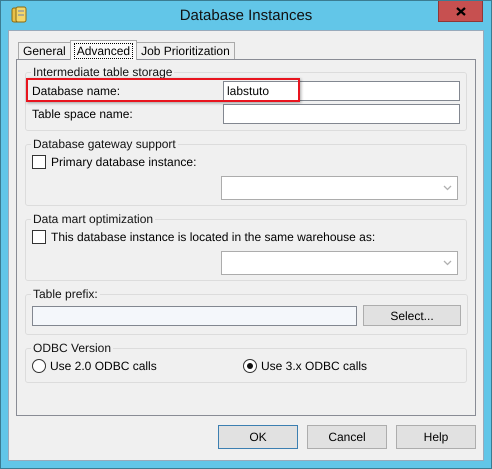 The height and width of the screenshot is (469, 492). Describe the element at coordinates (213, 237) in the screenshot. I see `checkbox-label: This database instance is located in the same warehouse as:` at that location.